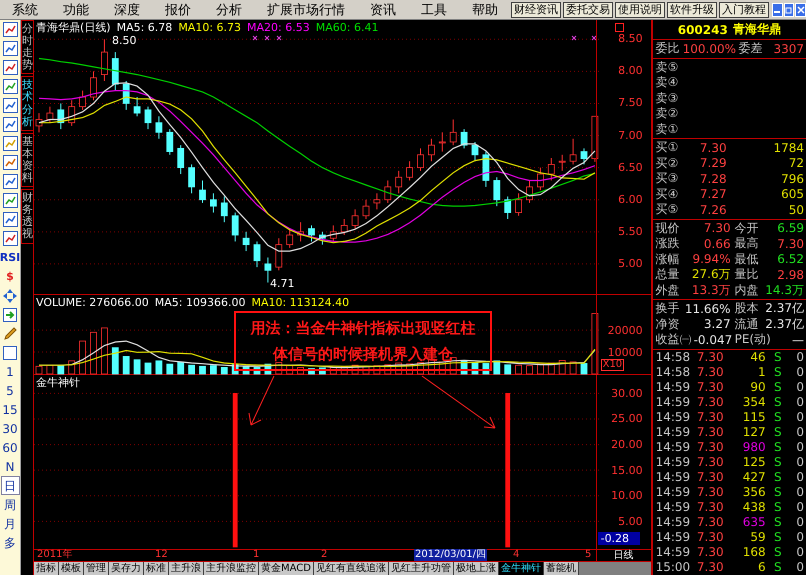  I want to click on indicator-tab: 金牛神针, so click(521, 568).